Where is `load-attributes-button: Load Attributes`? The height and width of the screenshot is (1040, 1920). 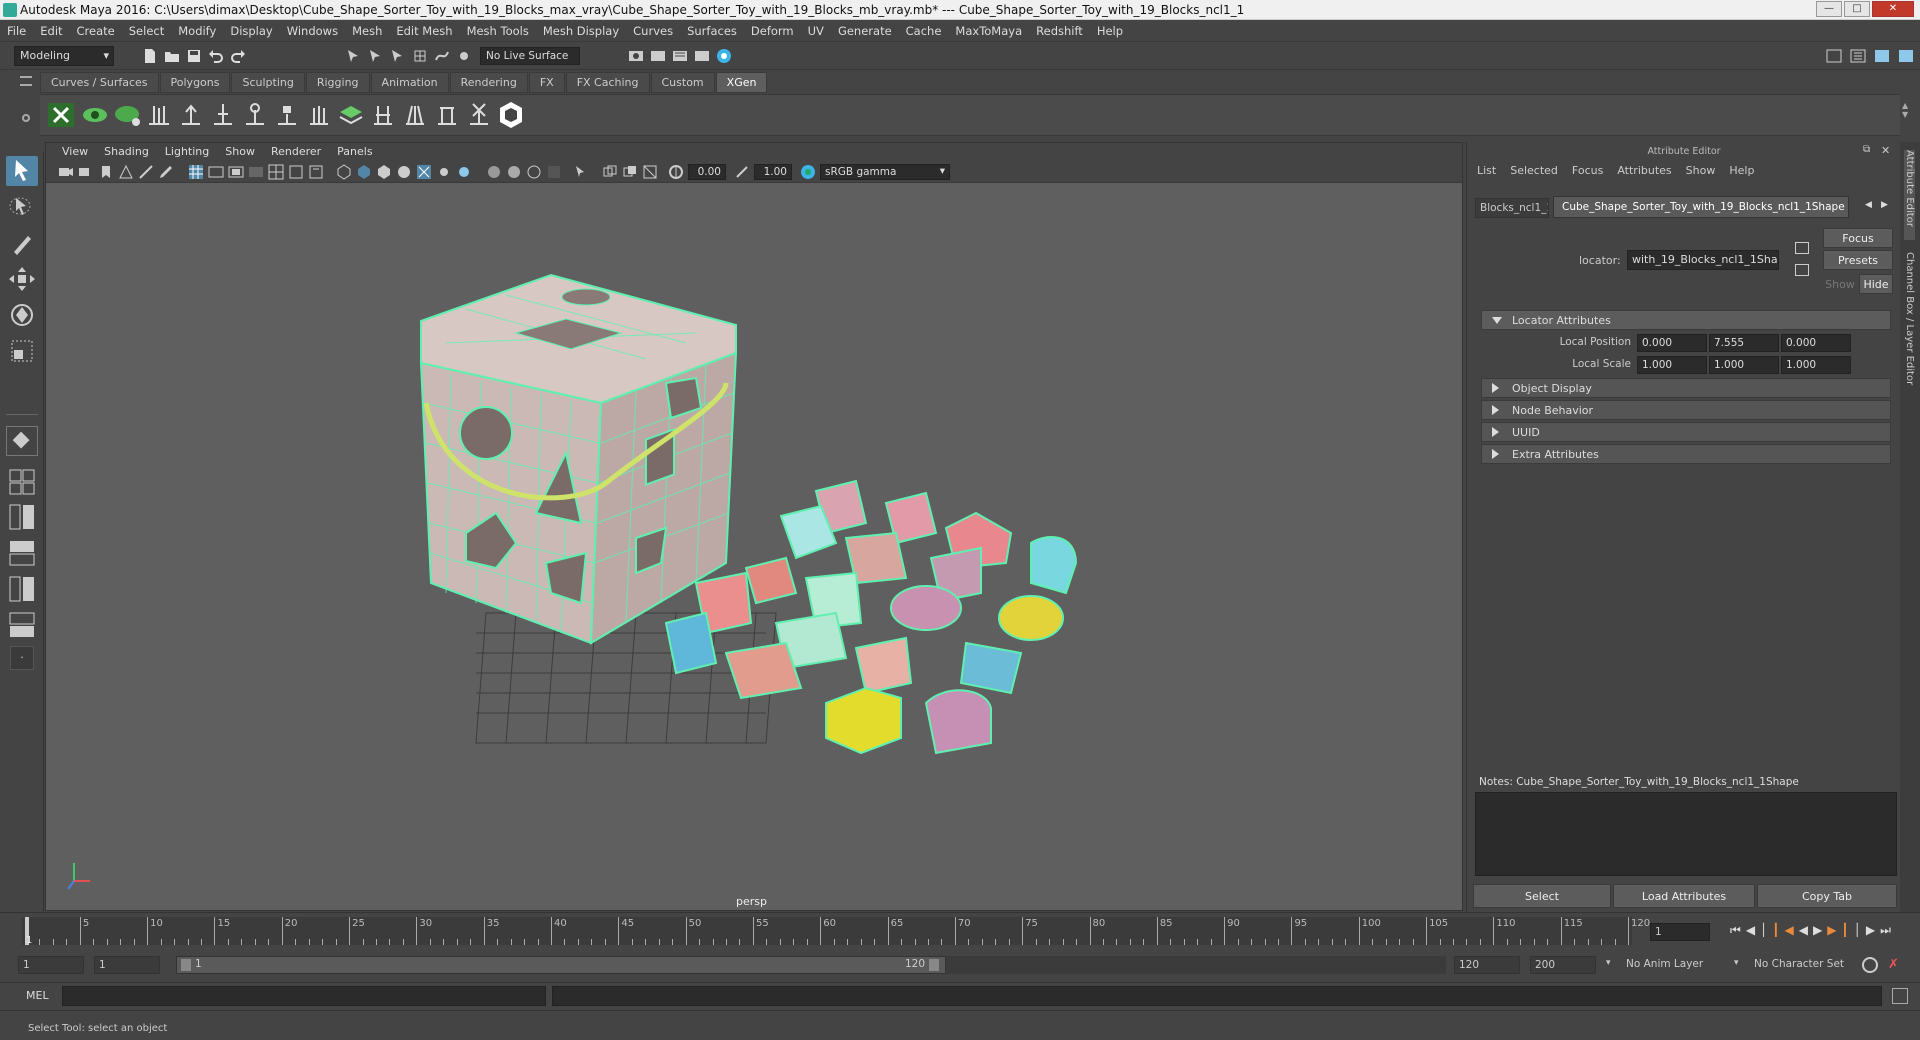
load-attributes-button: Load Attributes is located at coordinates (1684, 896).